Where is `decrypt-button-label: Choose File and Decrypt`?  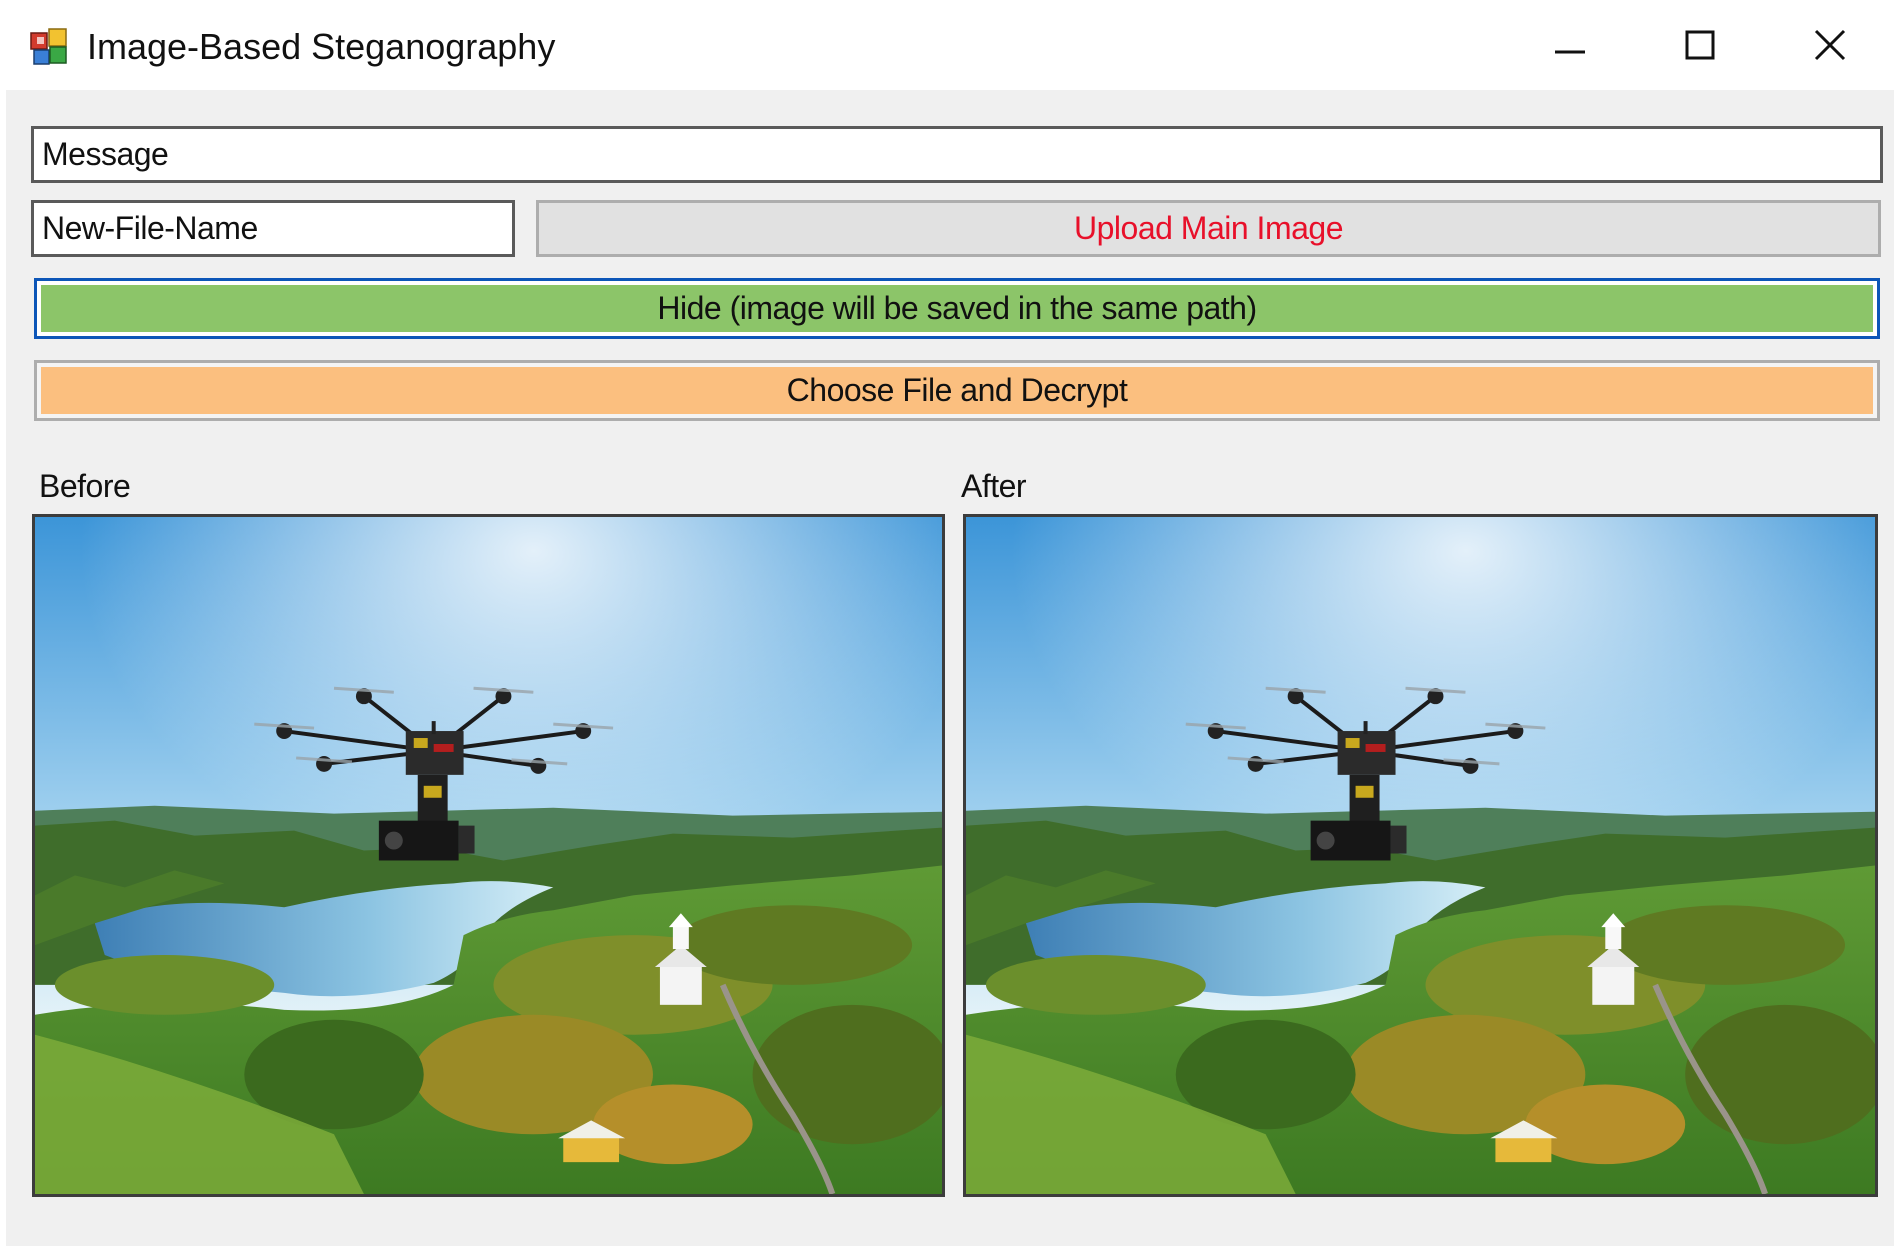
decrypt-button-label: Choose File and Decrypt is located at coordinates (957, 390).